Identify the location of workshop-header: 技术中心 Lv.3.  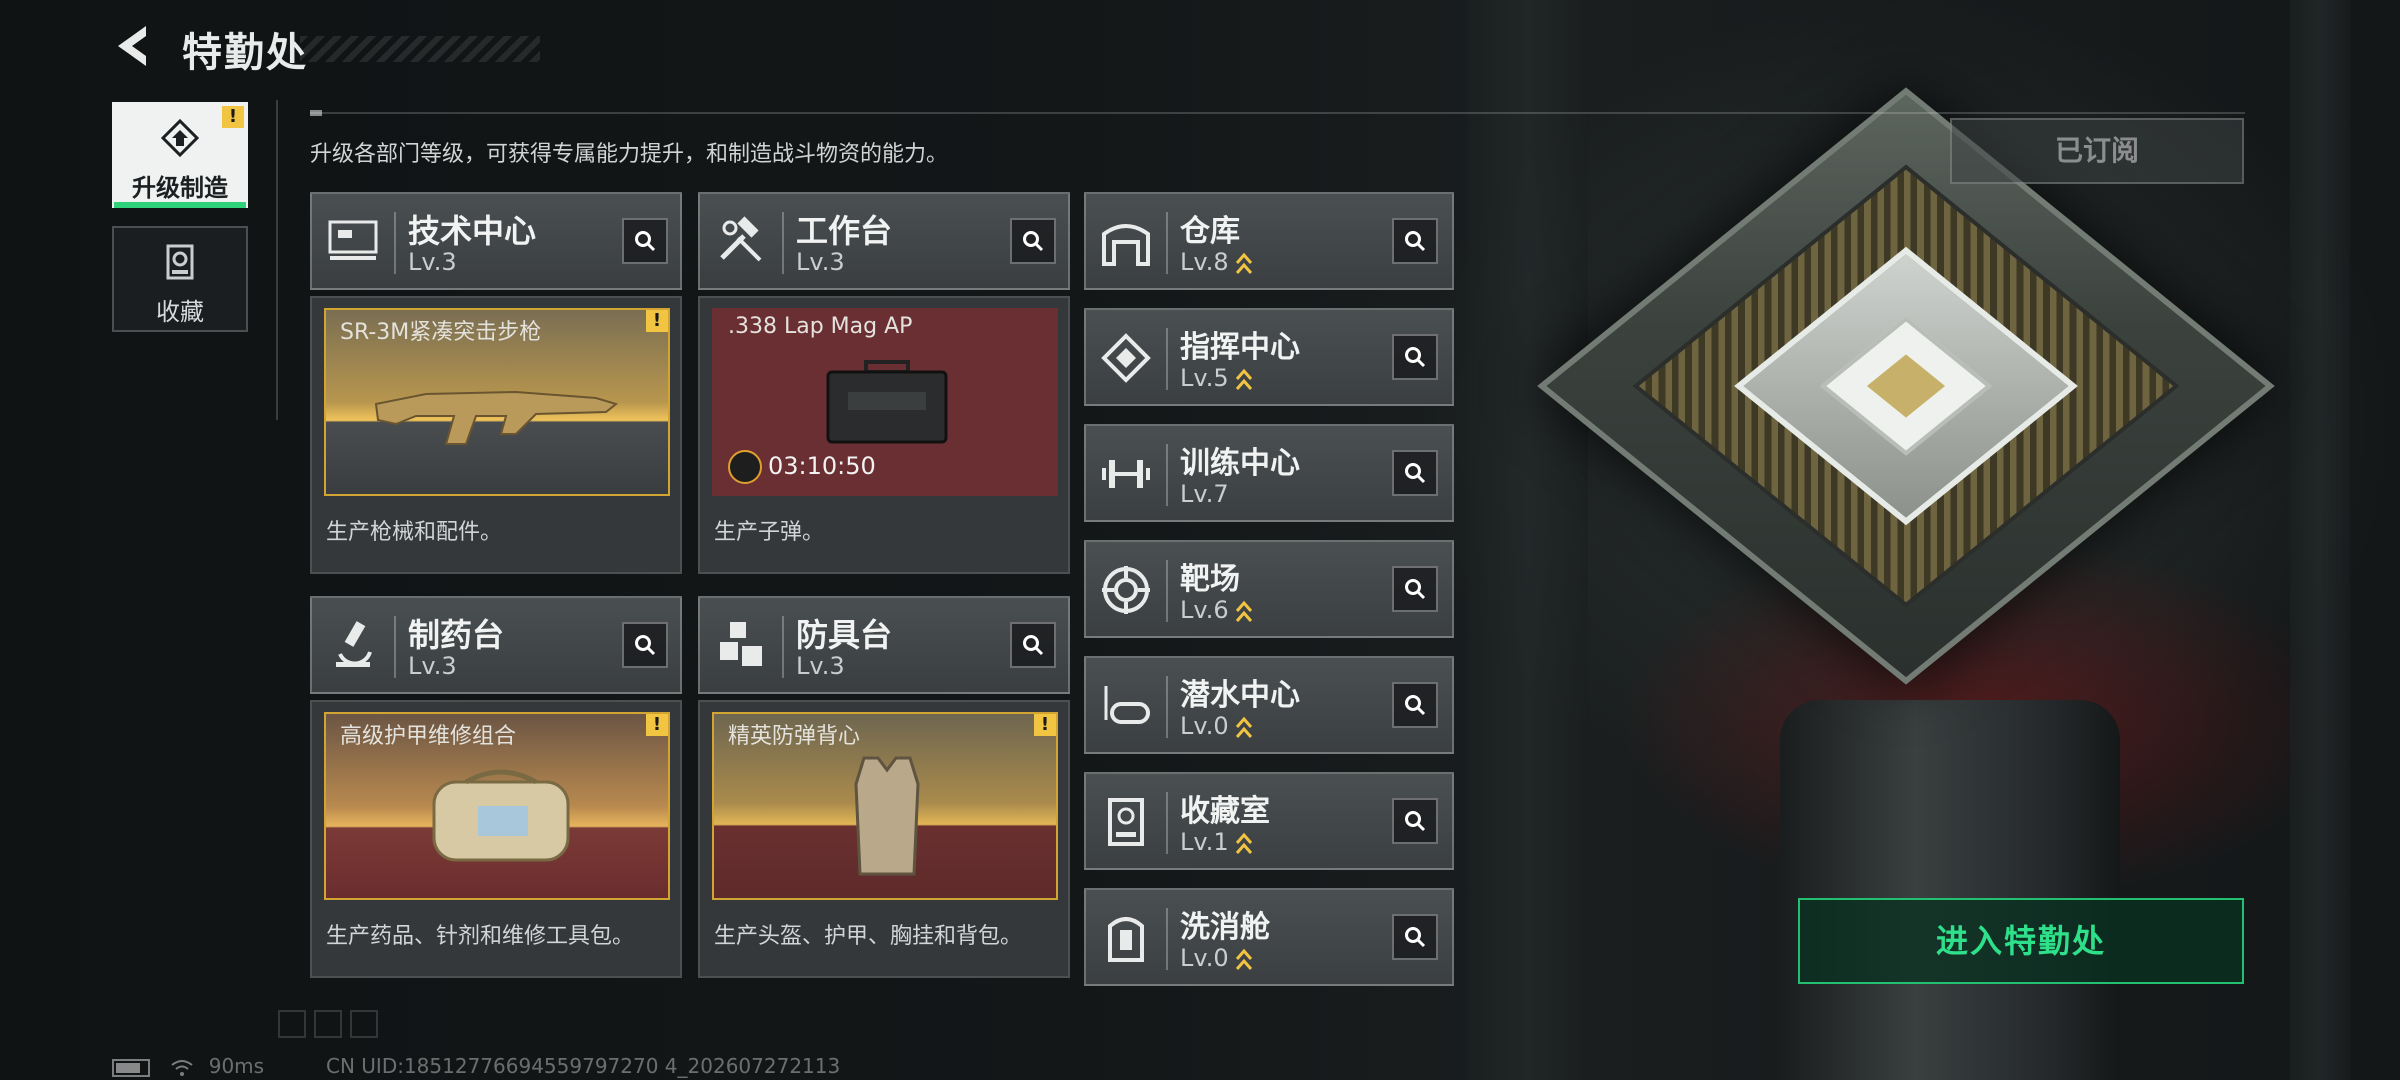
(496, 241).